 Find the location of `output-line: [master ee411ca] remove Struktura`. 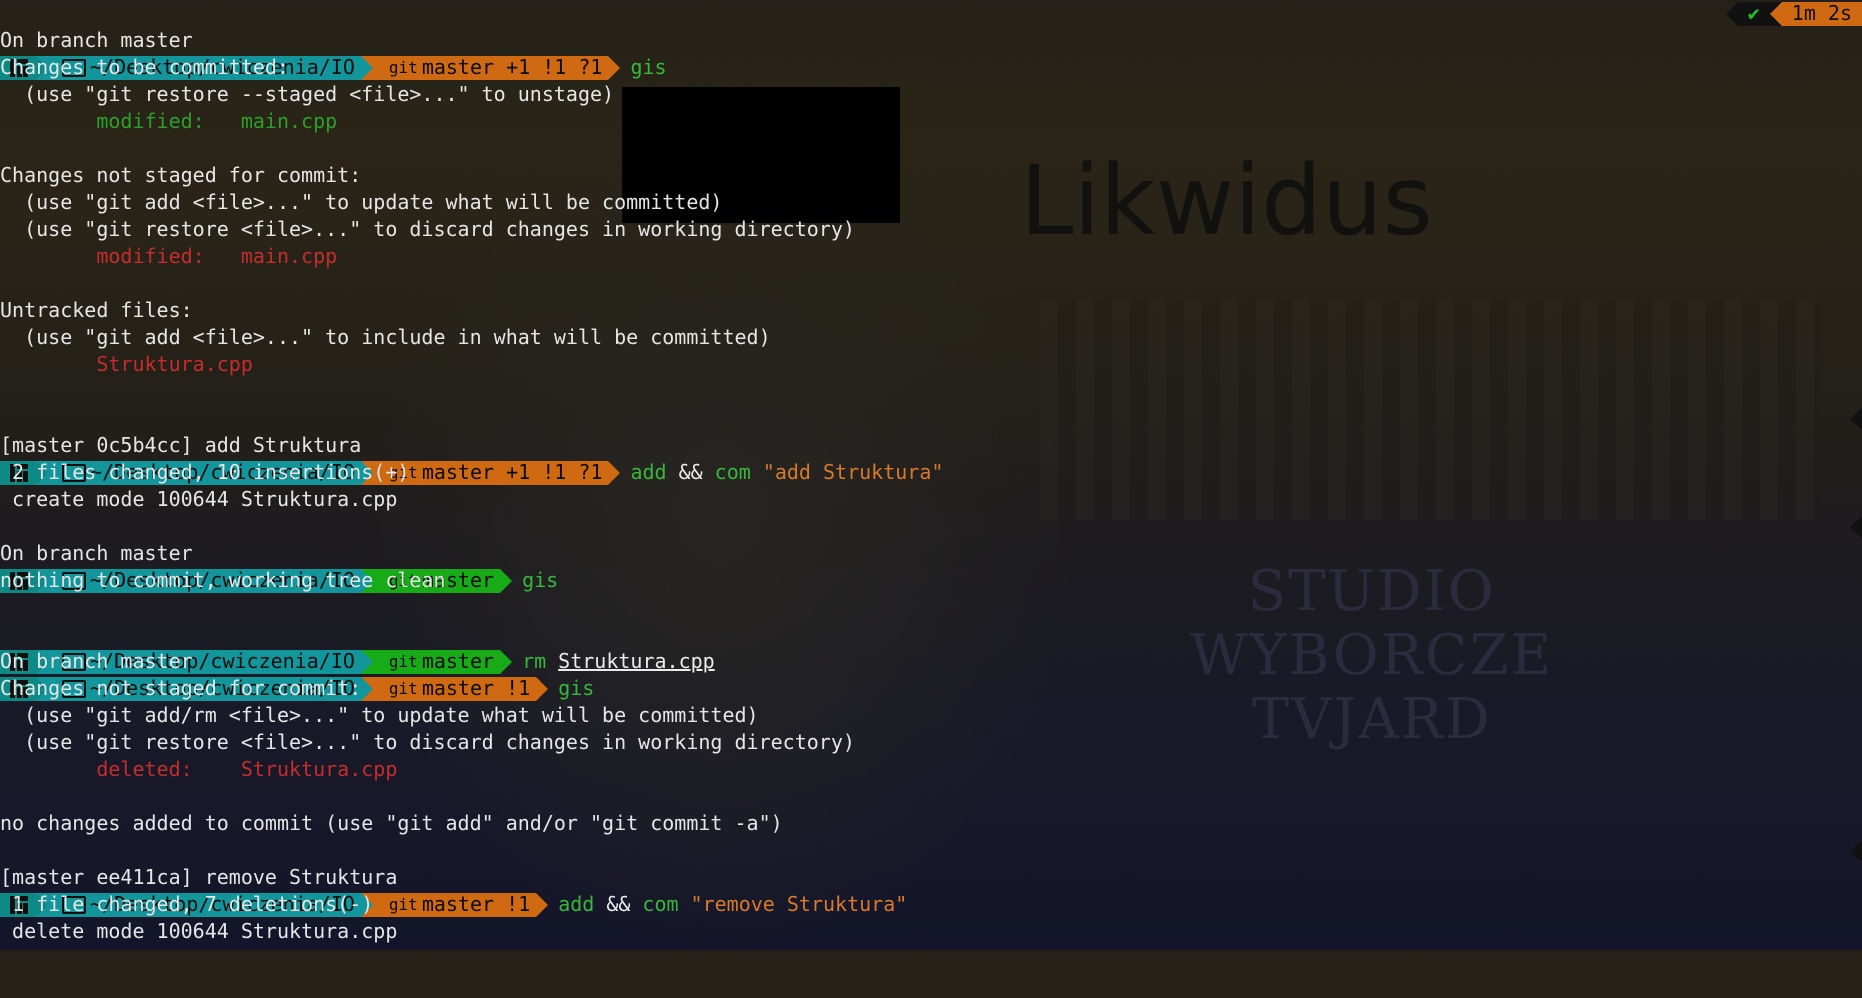

output-line: [master ee411ca] remove Struktura is located at coordinates (199, 877).